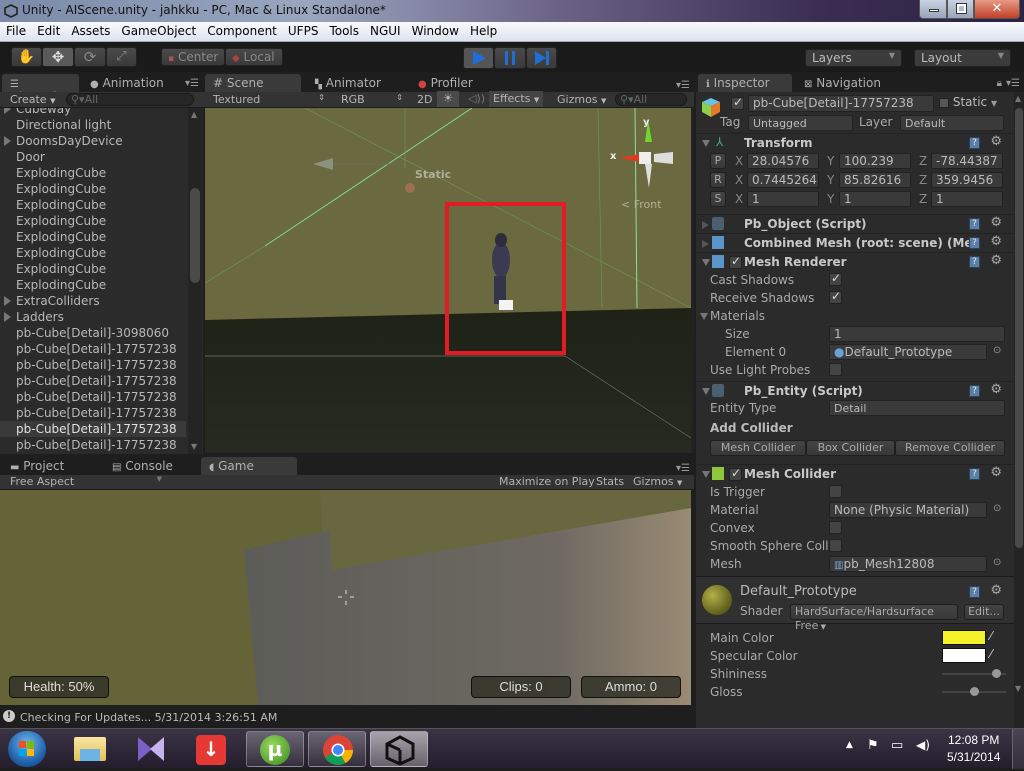 This screenshot has height=771, width=1024. What do you see at coordinates (158, 30) in the screenshot?
I see `menu-gameobject: GameObject` at bounding box center [158, 30].